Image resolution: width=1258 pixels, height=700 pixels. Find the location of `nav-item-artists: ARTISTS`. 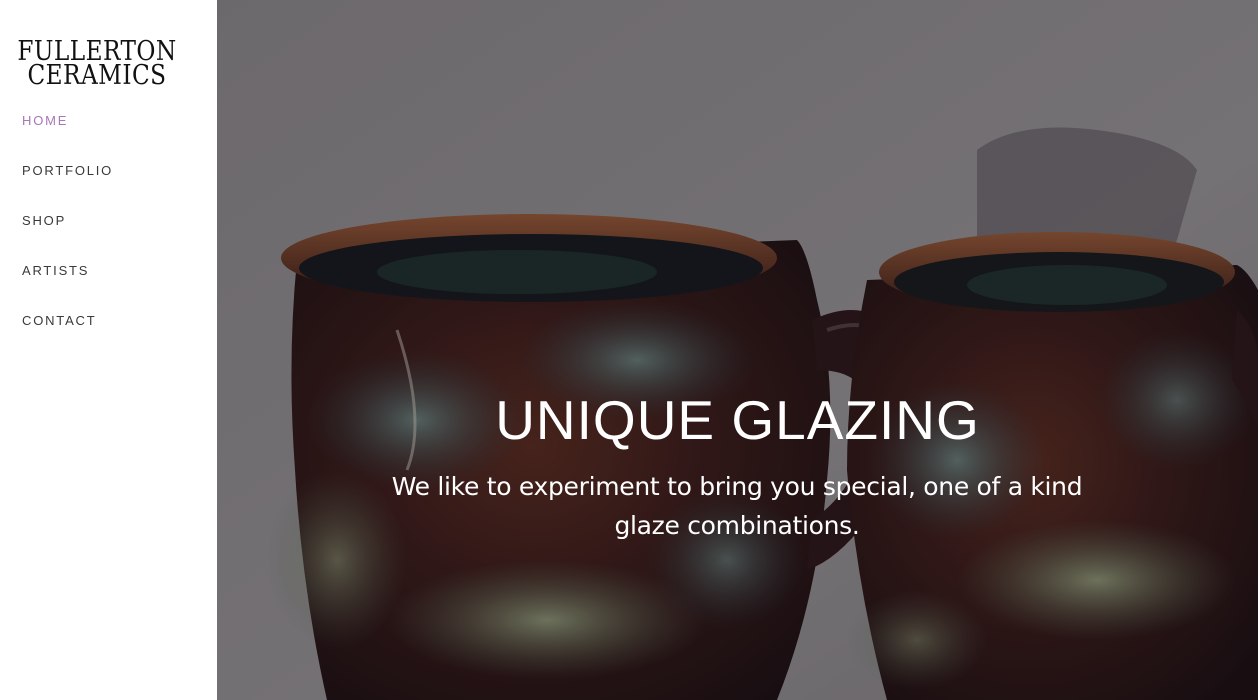

nav-item-artists: ARTISTS is located at coordinates (67, 287).